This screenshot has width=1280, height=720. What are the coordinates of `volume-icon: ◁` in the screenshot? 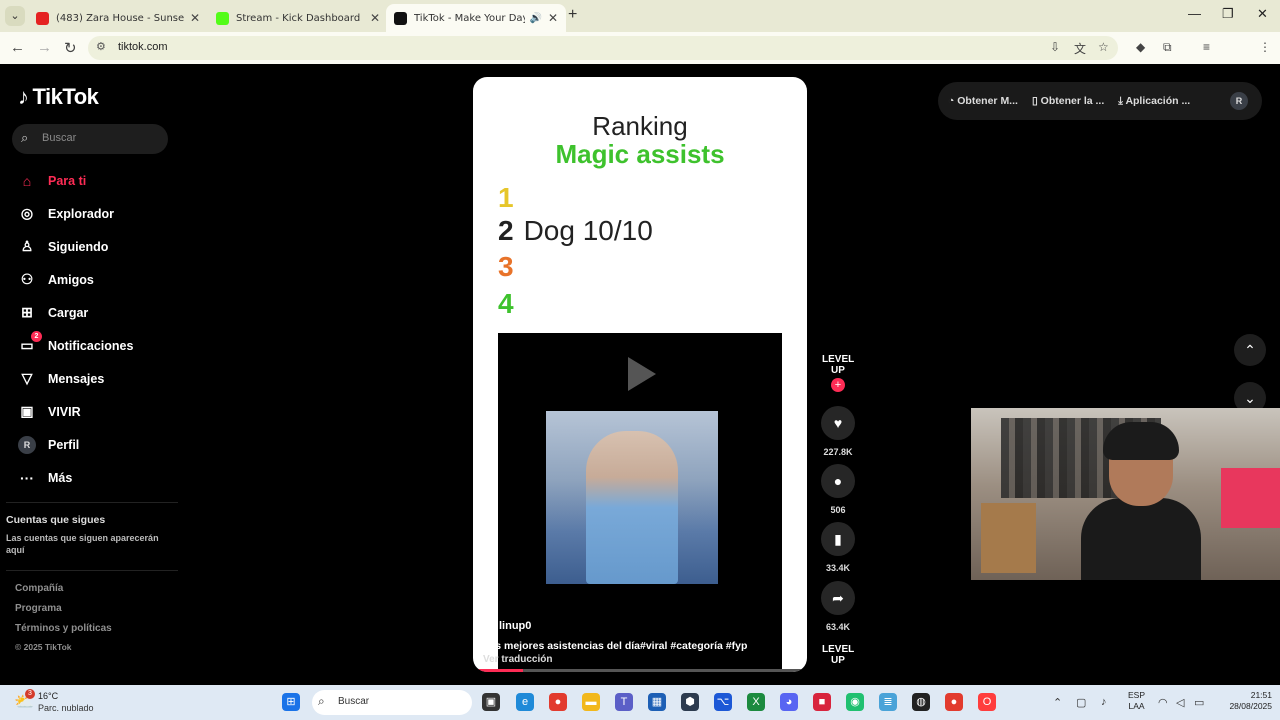 It's located at (1180, 702).